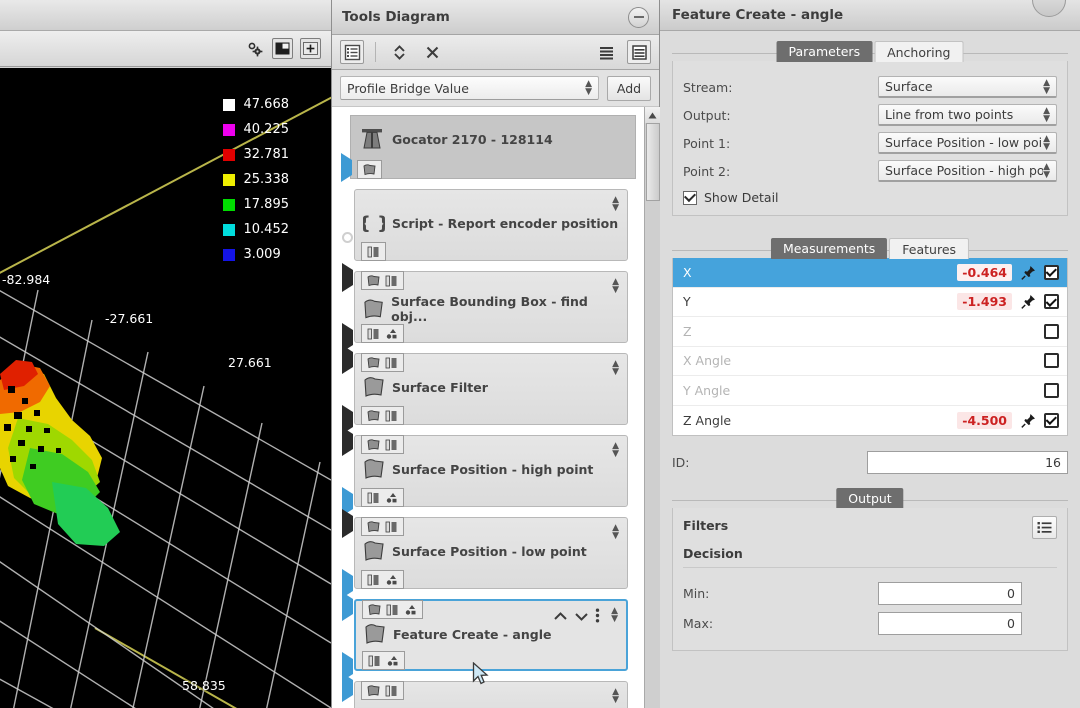  What do you see at coordinates (469, 88) in the screenshot?
I see `tool-select-dropdown: Profile Bridge Value ▲ ▼` at bounding box center [469, 88].